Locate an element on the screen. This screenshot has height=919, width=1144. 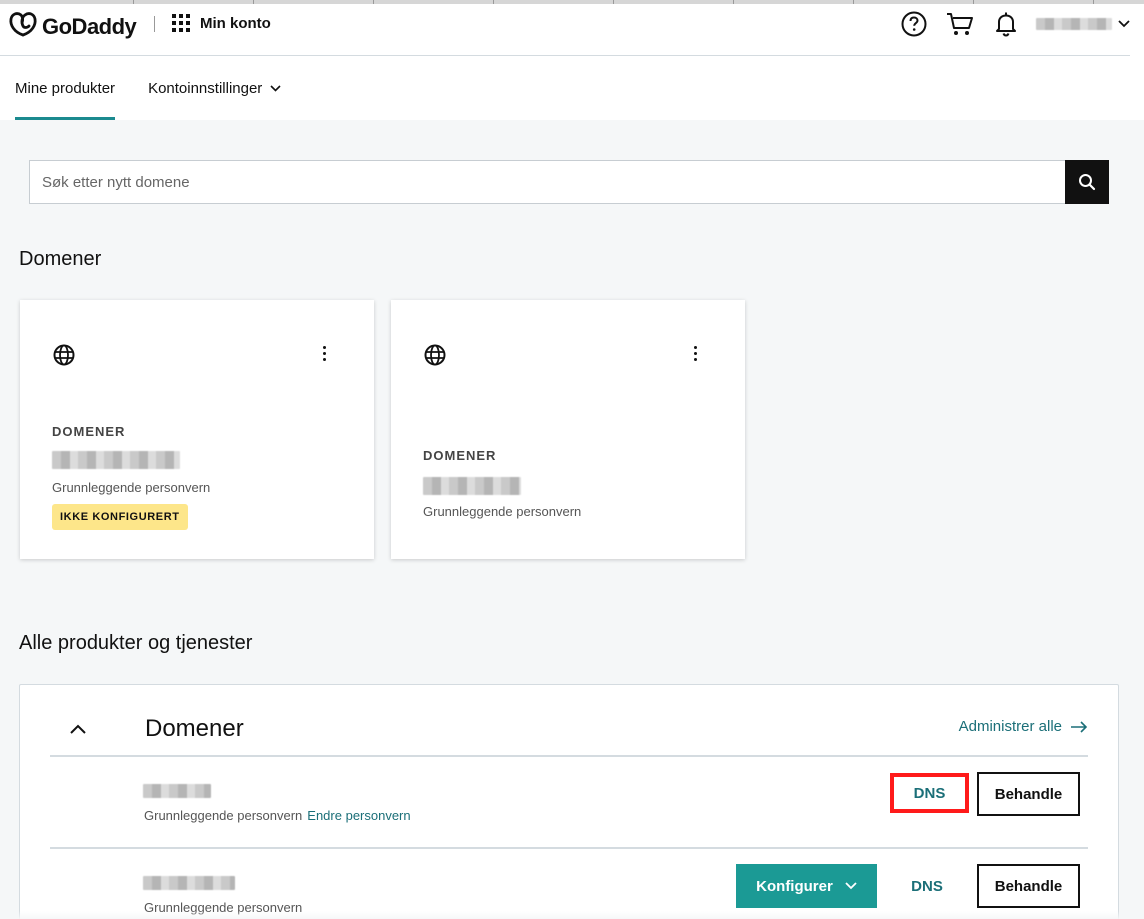
header-divider is located at coordinates (154, 24).